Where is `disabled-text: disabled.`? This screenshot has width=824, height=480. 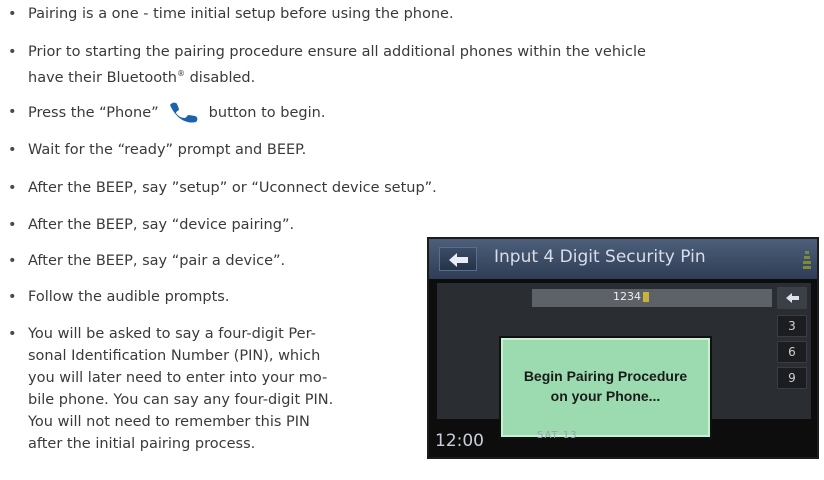 disabled-text: disabled. is located at coordinates (220, 78).